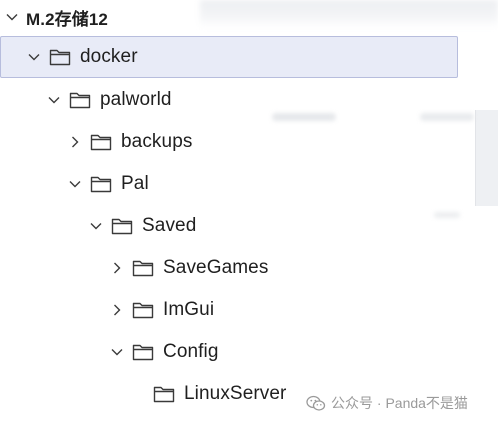  I want to click on tree-item-label: Pal, so click(135, 183).